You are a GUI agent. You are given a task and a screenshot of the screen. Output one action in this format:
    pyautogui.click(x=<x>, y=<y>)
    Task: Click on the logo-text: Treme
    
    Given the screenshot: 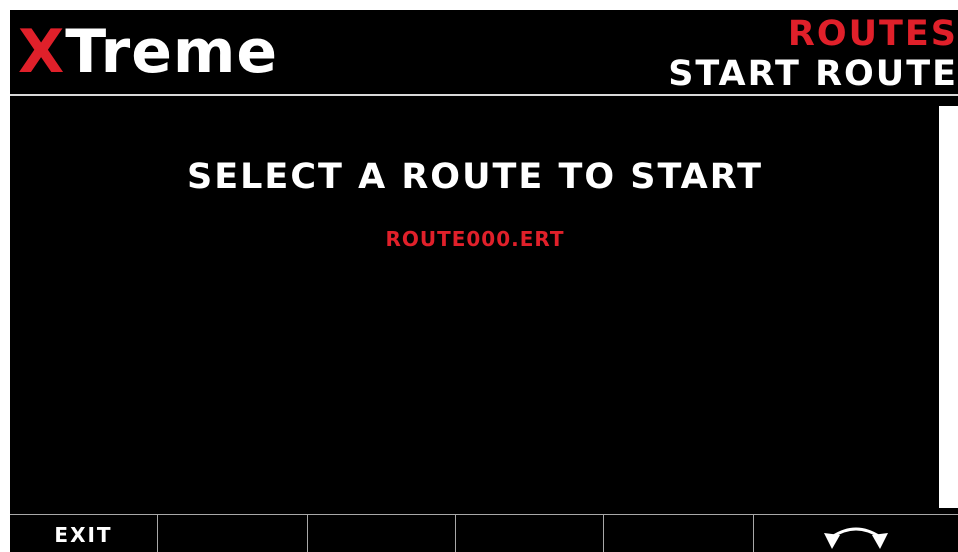 What is the action you would take?
    pyautogui.click(x=172, y=52)
    